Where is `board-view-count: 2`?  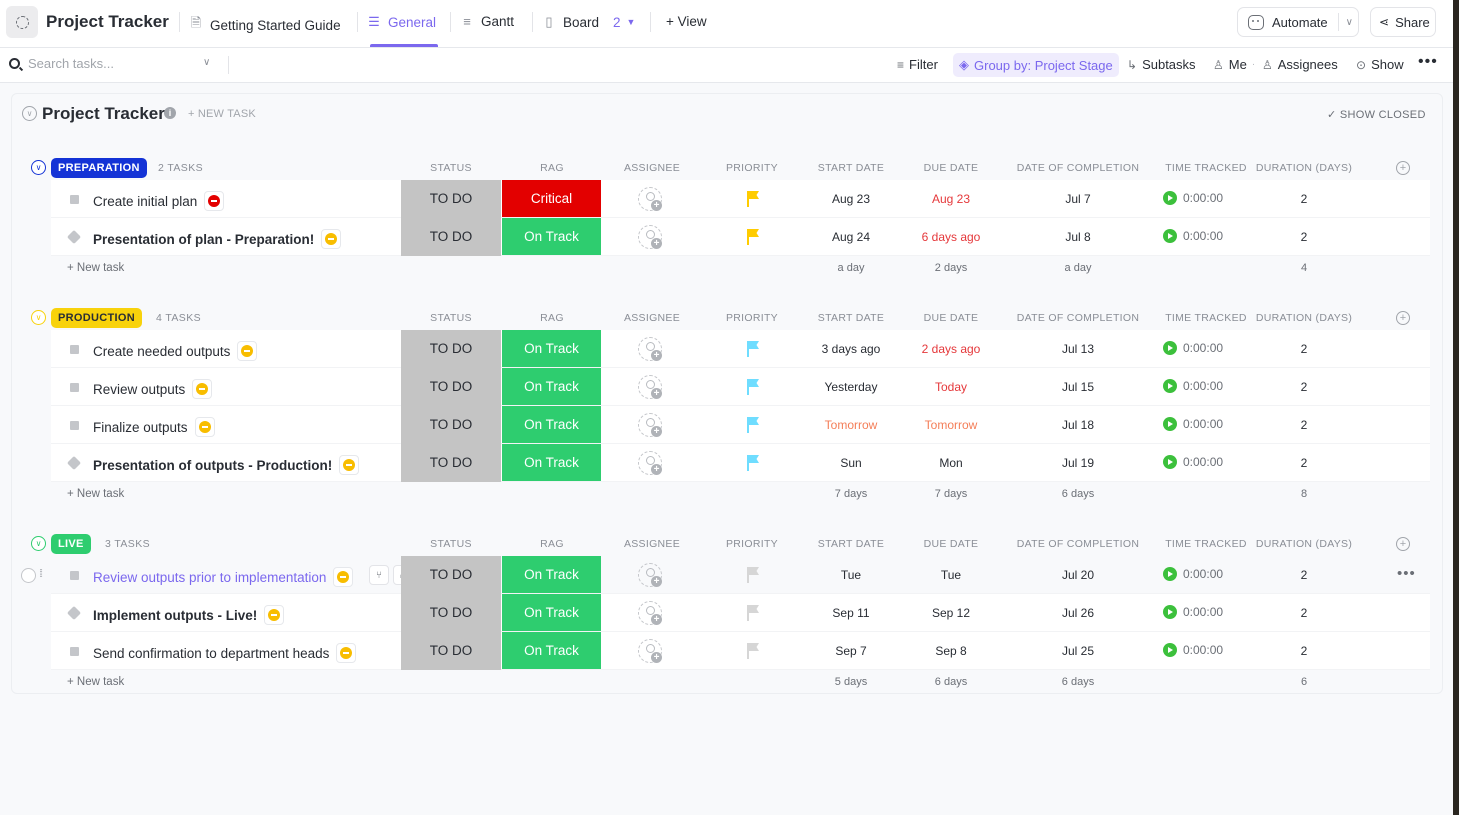 board-view-count: 2 is located at coordinates (617, 22).